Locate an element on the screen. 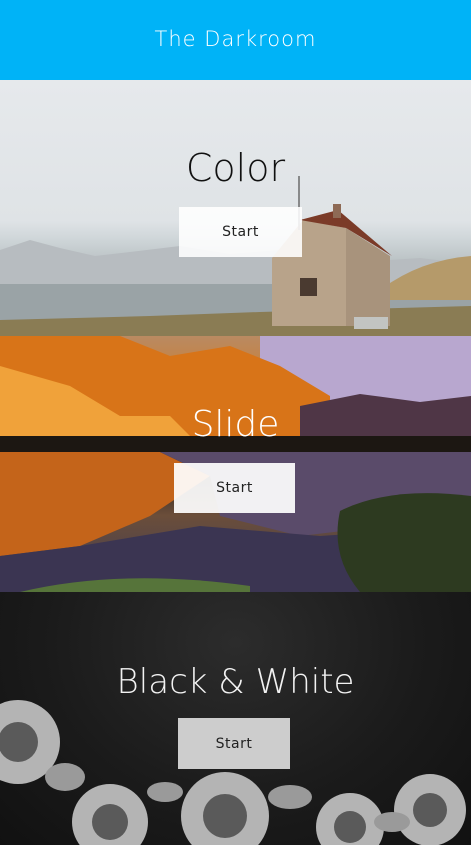  app-title: The Darkroom is located at coordinates (235, 39).